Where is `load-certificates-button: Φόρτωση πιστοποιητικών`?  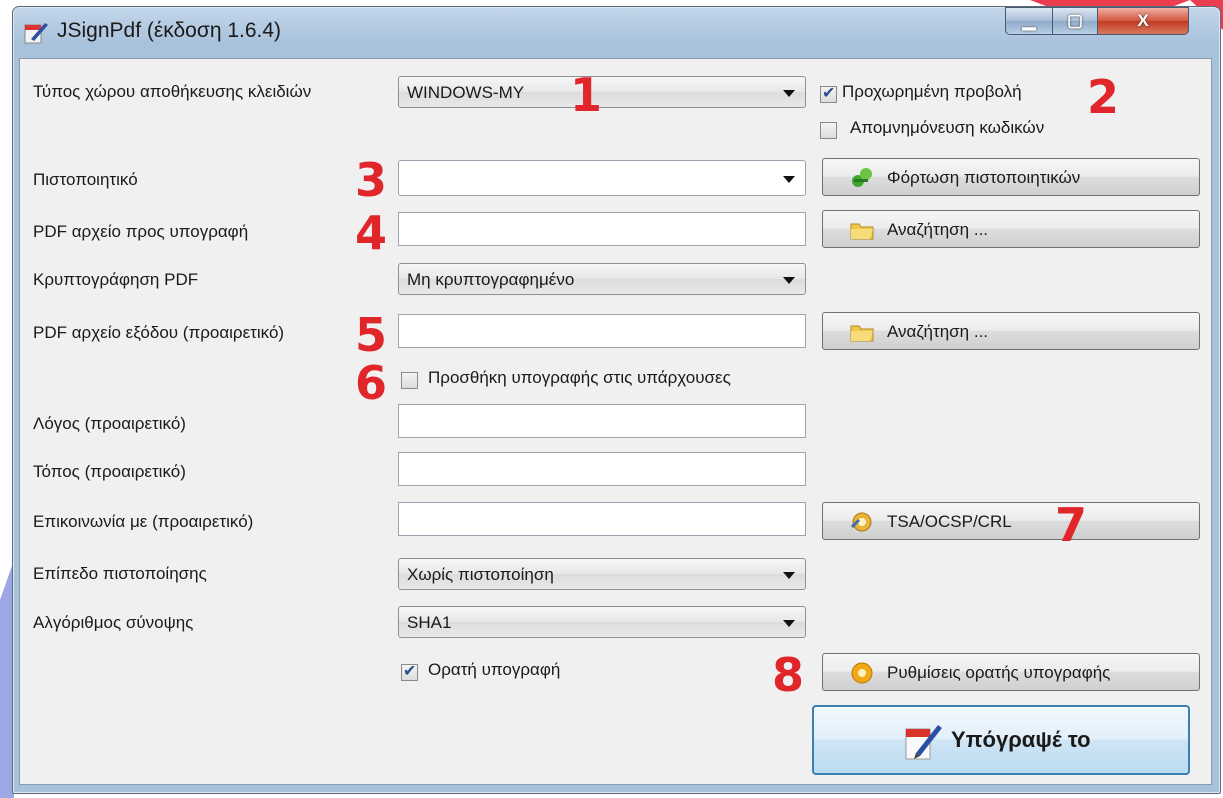
load-certificates-button: Φόρτωση πιστοποιητικών is located at coordinates (1011, 177).